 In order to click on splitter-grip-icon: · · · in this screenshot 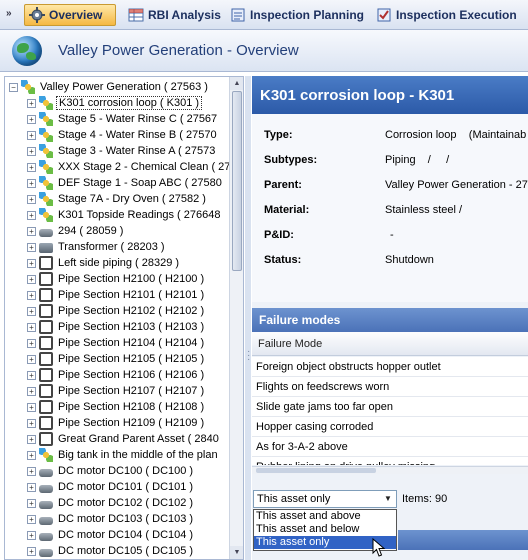, I will do `click(248, 356)`.